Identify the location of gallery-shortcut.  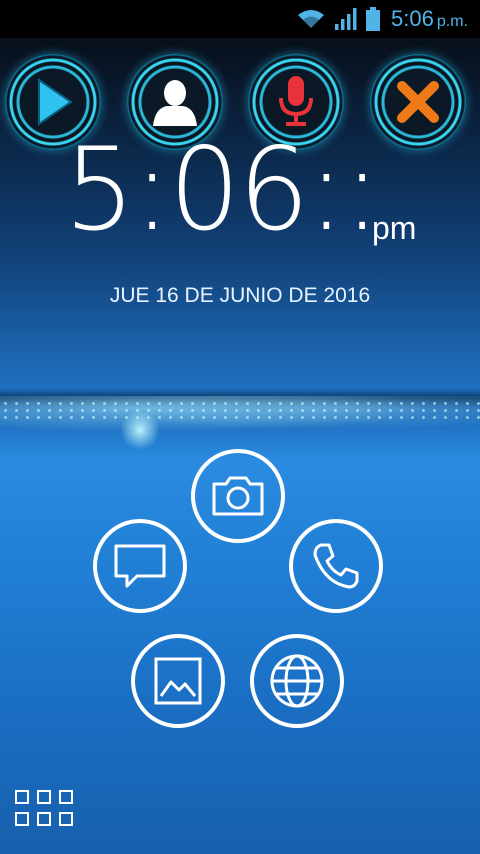
(178, 681).